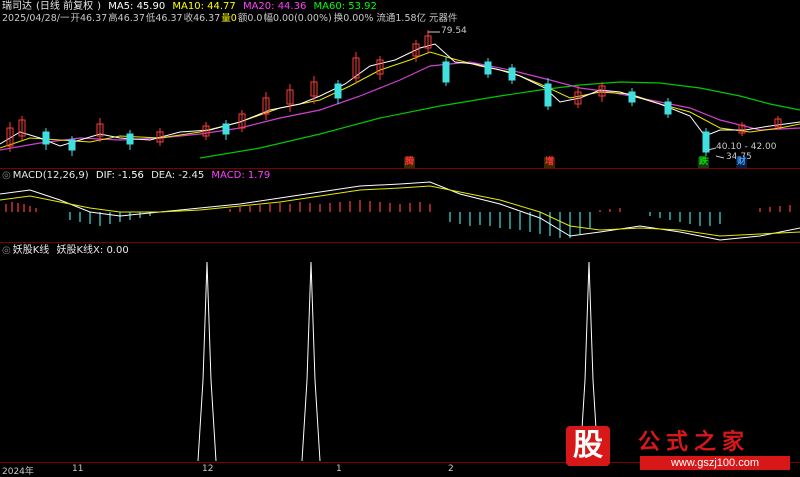  What do you see at coordinates (742, 162) in the screenshot?
I see `signal-marker-cai: 财` at bounding box center [742, 162].